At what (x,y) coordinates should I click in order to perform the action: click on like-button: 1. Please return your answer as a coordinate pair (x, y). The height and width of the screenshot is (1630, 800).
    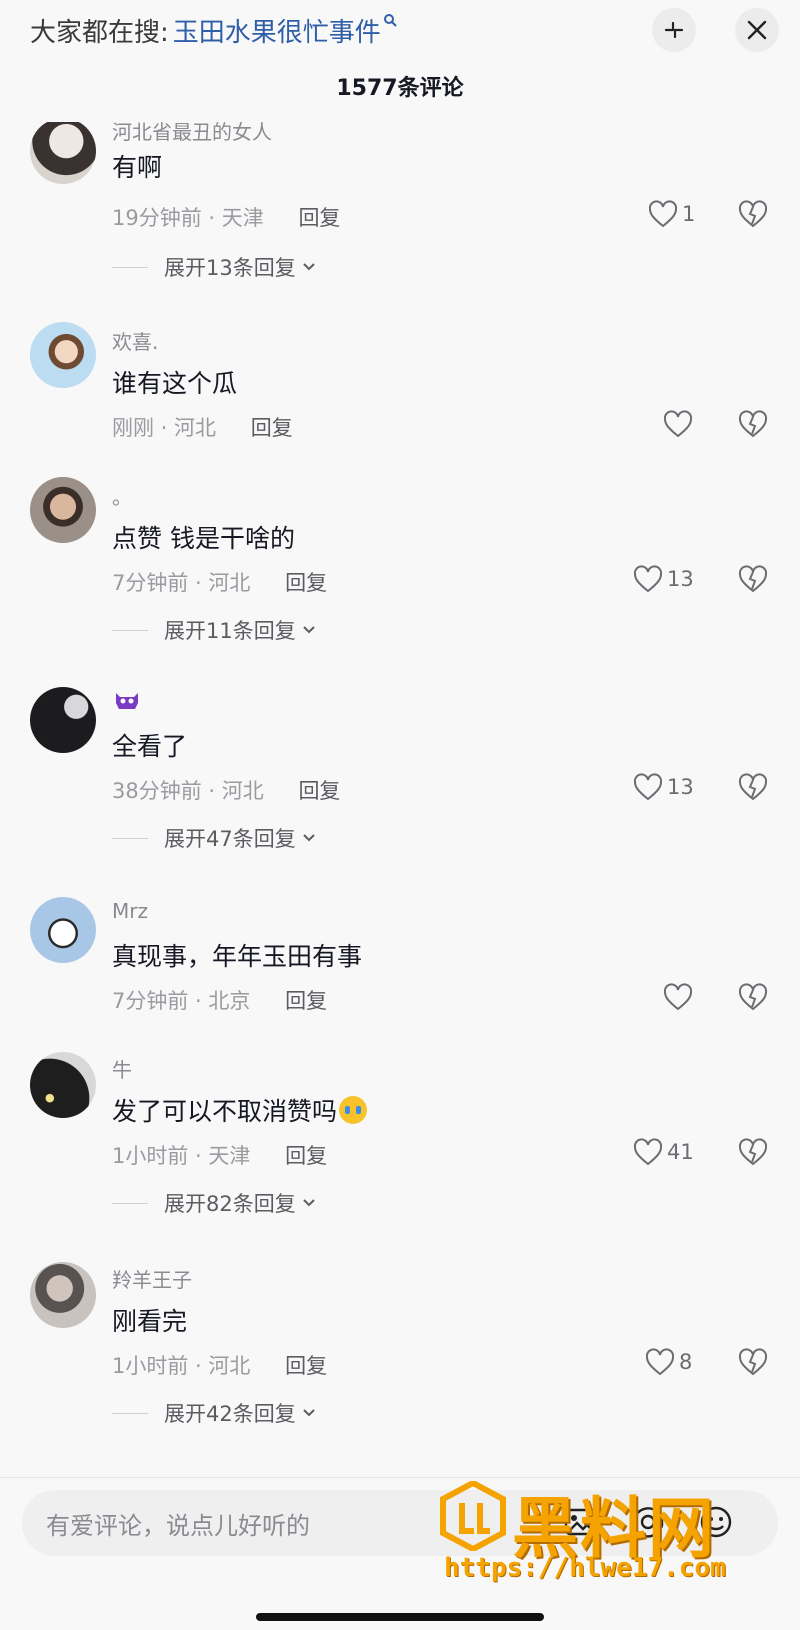
    Looking at the image, I should click on (671, 214).